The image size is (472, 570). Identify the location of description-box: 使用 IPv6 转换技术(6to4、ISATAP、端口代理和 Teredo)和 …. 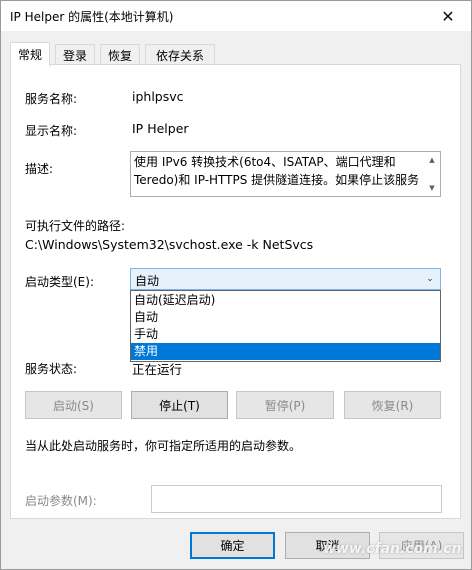
(285, 174).